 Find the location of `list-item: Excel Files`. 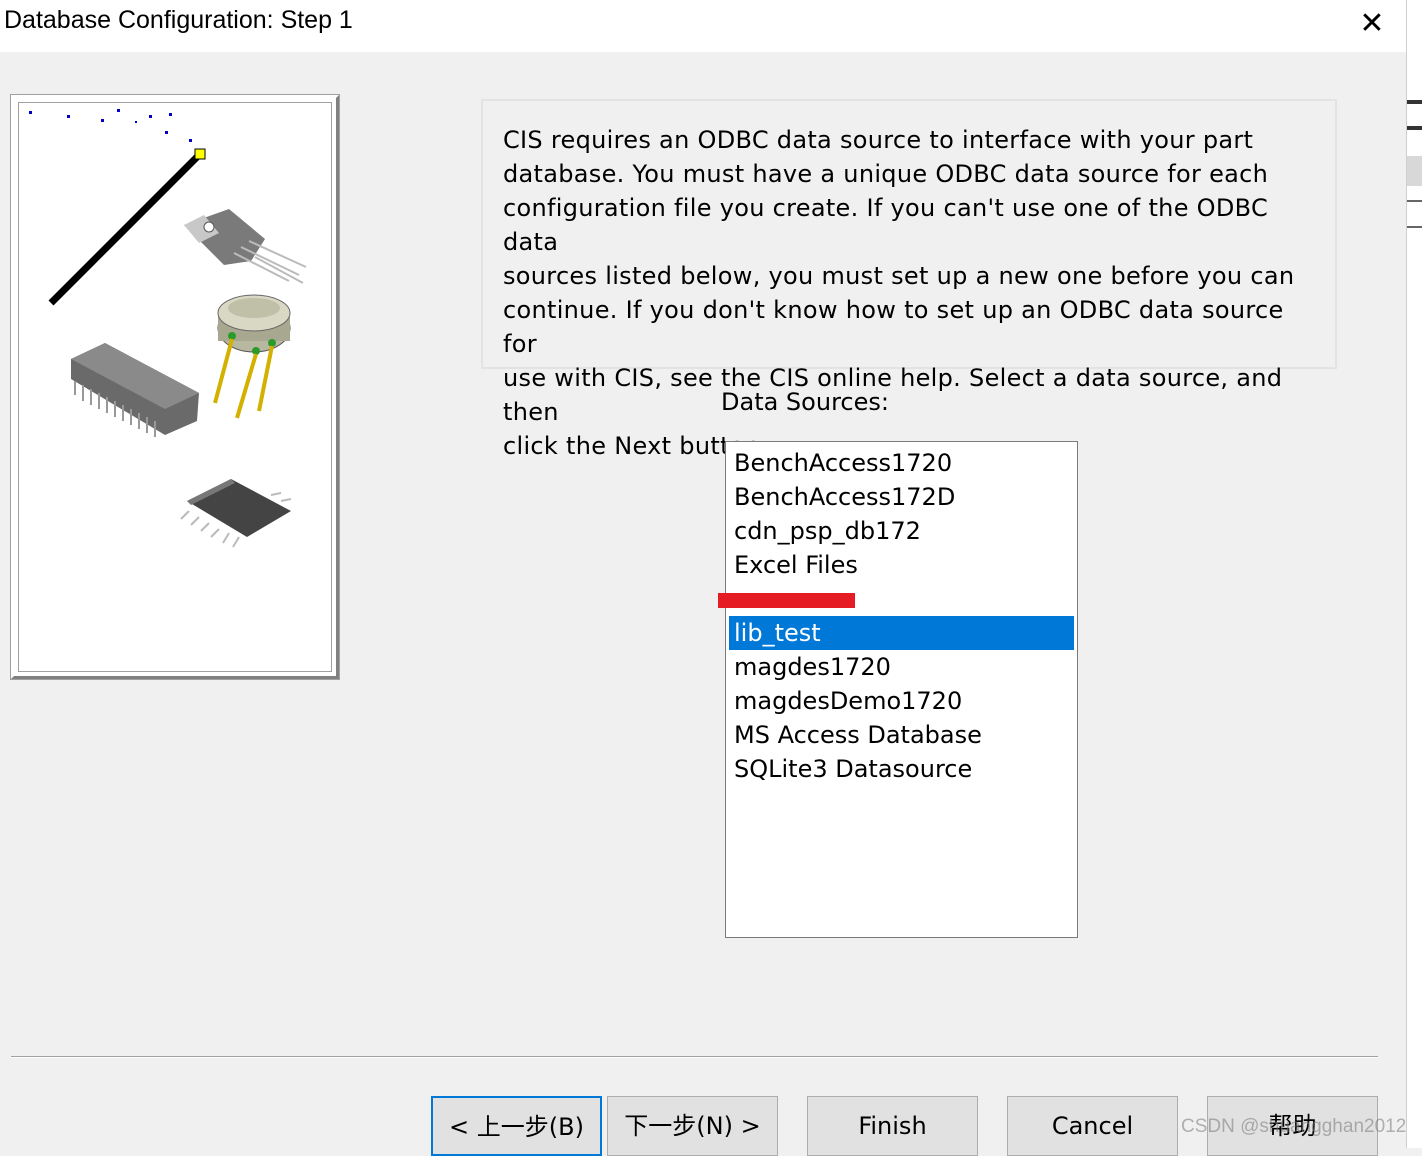

list-item: Excel Files is located at coordinates (901, 565).